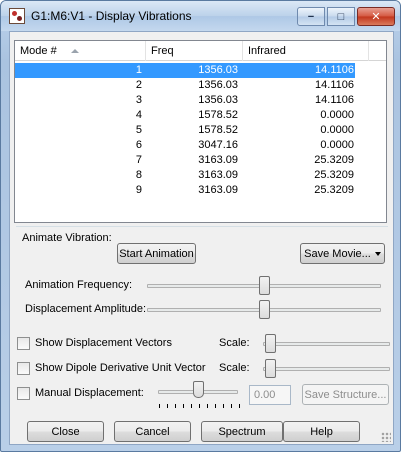 This screenshot has height=452, width=401. Describe the element at coordinates (185, 175) in the screenshot. I see `table-row: 8 3163.09 25.3209` at that location.